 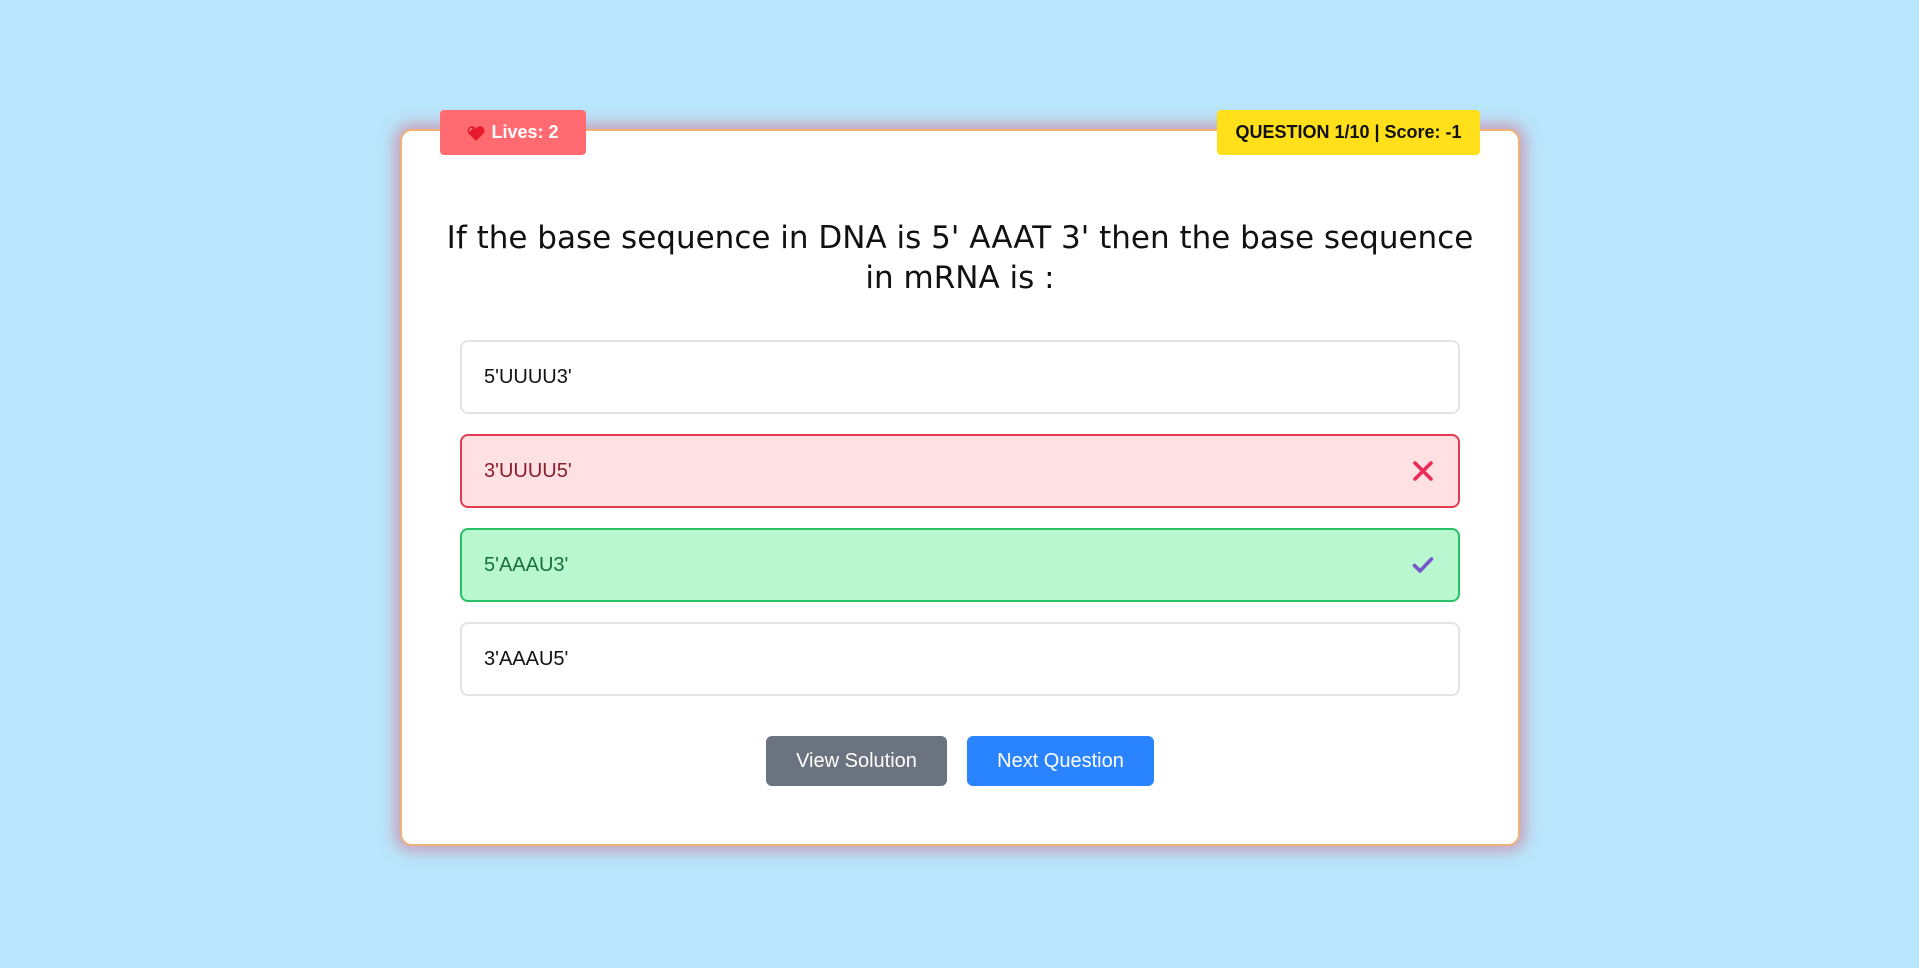 I want to click on check-icon, so click(x=1423, y=565).